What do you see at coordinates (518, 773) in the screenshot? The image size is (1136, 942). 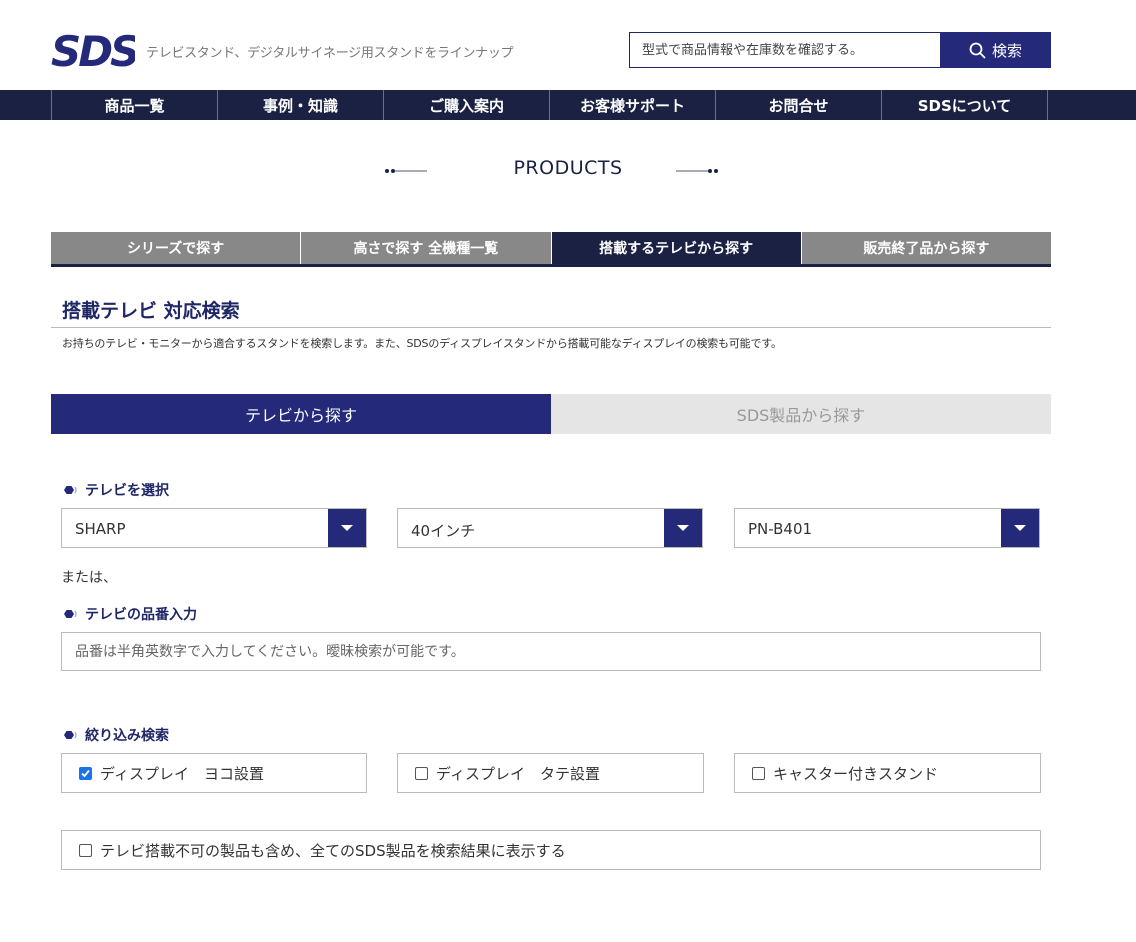 I see `filter-vertical-display-label: ディスプレイ タテ設置` at bounding box center [518, 773].